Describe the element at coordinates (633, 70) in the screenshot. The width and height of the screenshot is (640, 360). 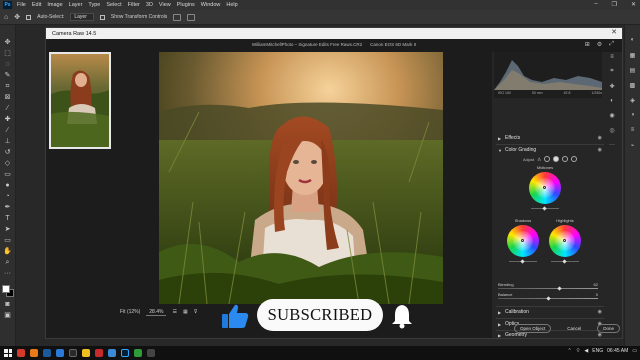
I see `dock-gradient-icon: ▤` at that location.